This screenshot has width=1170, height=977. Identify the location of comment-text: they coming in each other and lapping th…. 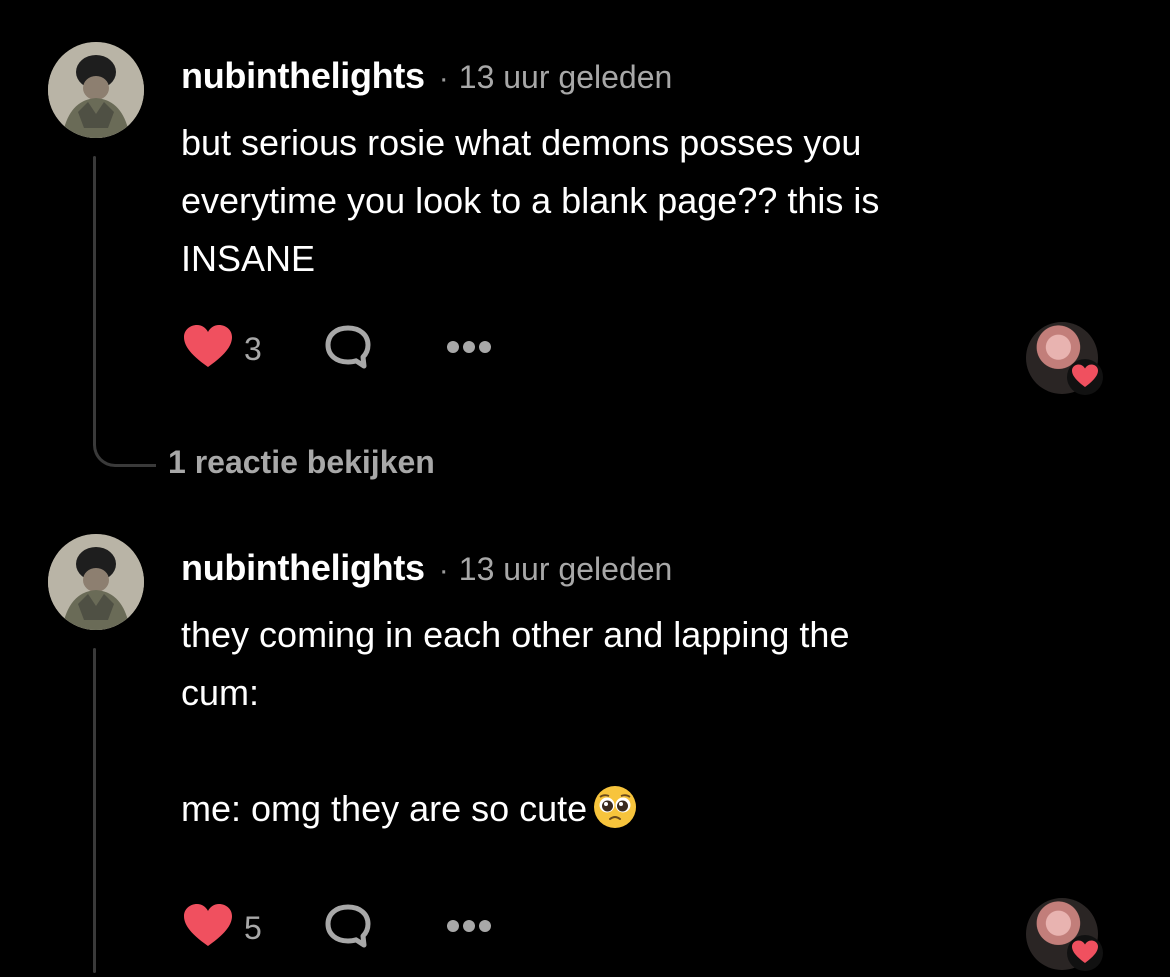
(515, 721).